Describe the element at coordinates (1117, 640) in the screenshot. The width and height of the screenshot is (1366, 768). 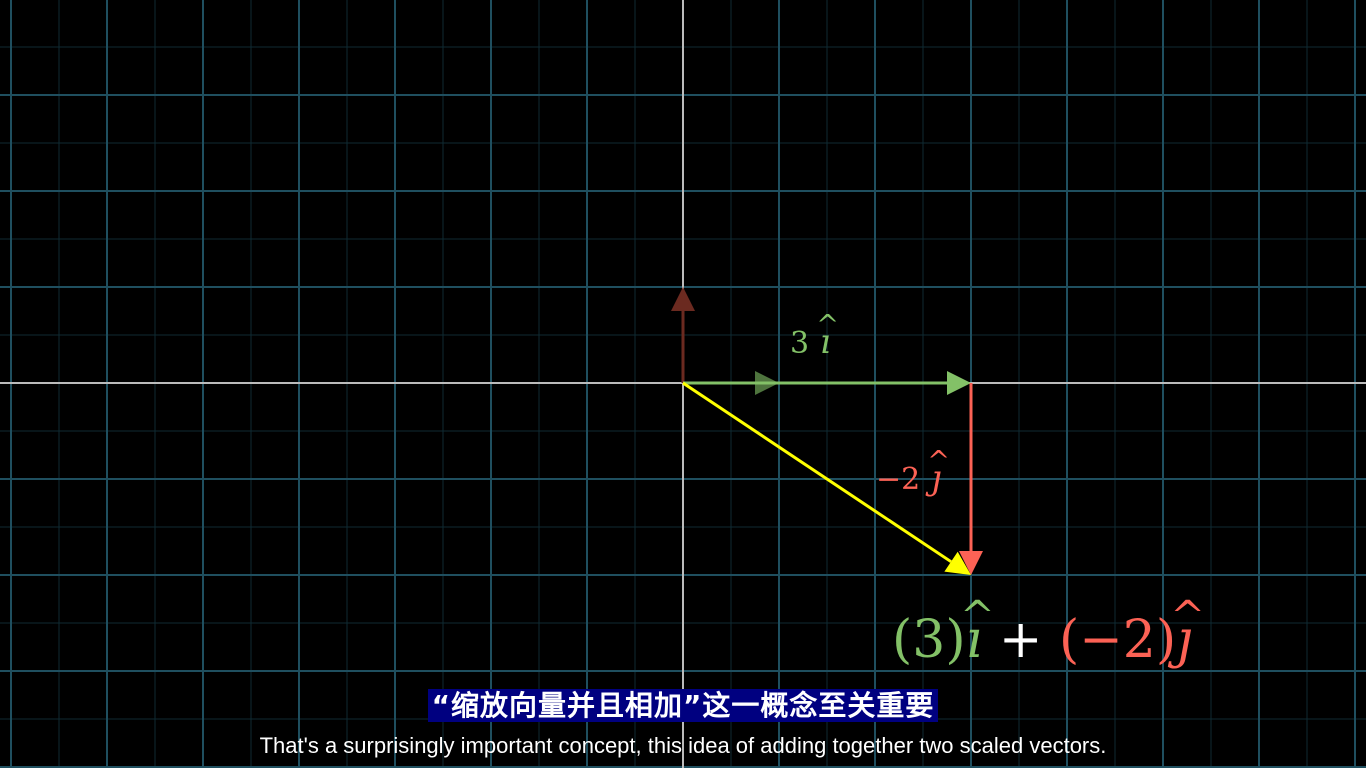
I see `expr-coef-neg2: (−2)` at that location.